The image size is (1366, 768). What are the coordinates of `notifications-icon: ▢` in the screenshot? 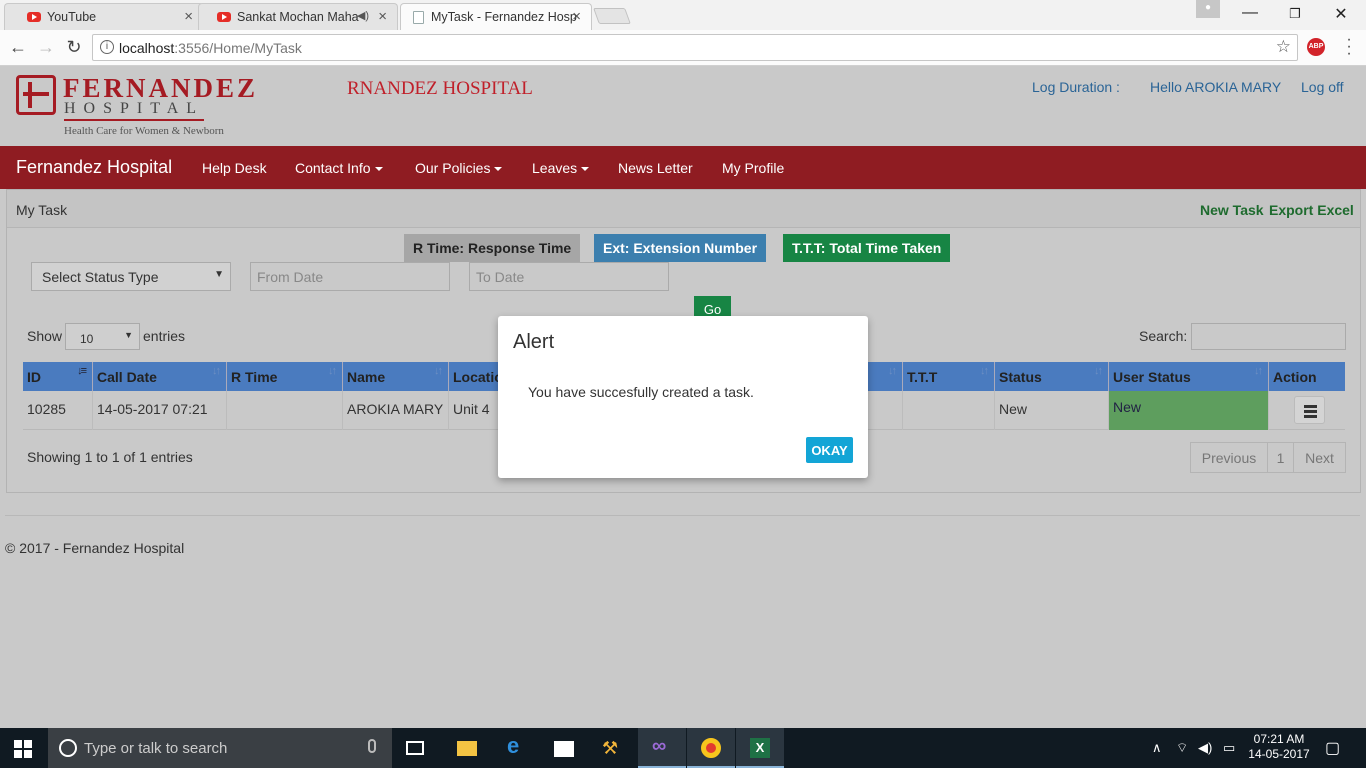 It's located at (1332, 748).